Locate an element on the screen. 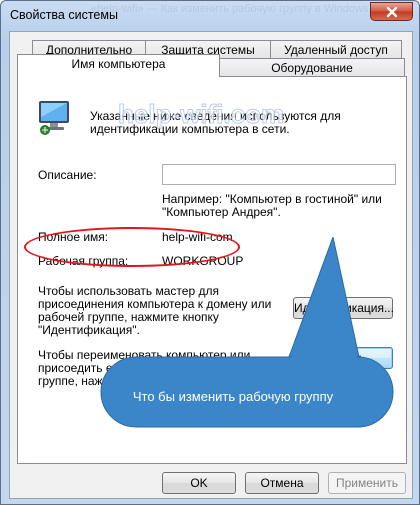 The width and height of the screenshot is (420, 505). apply-button: Применить is located at coordinates (367, 483).